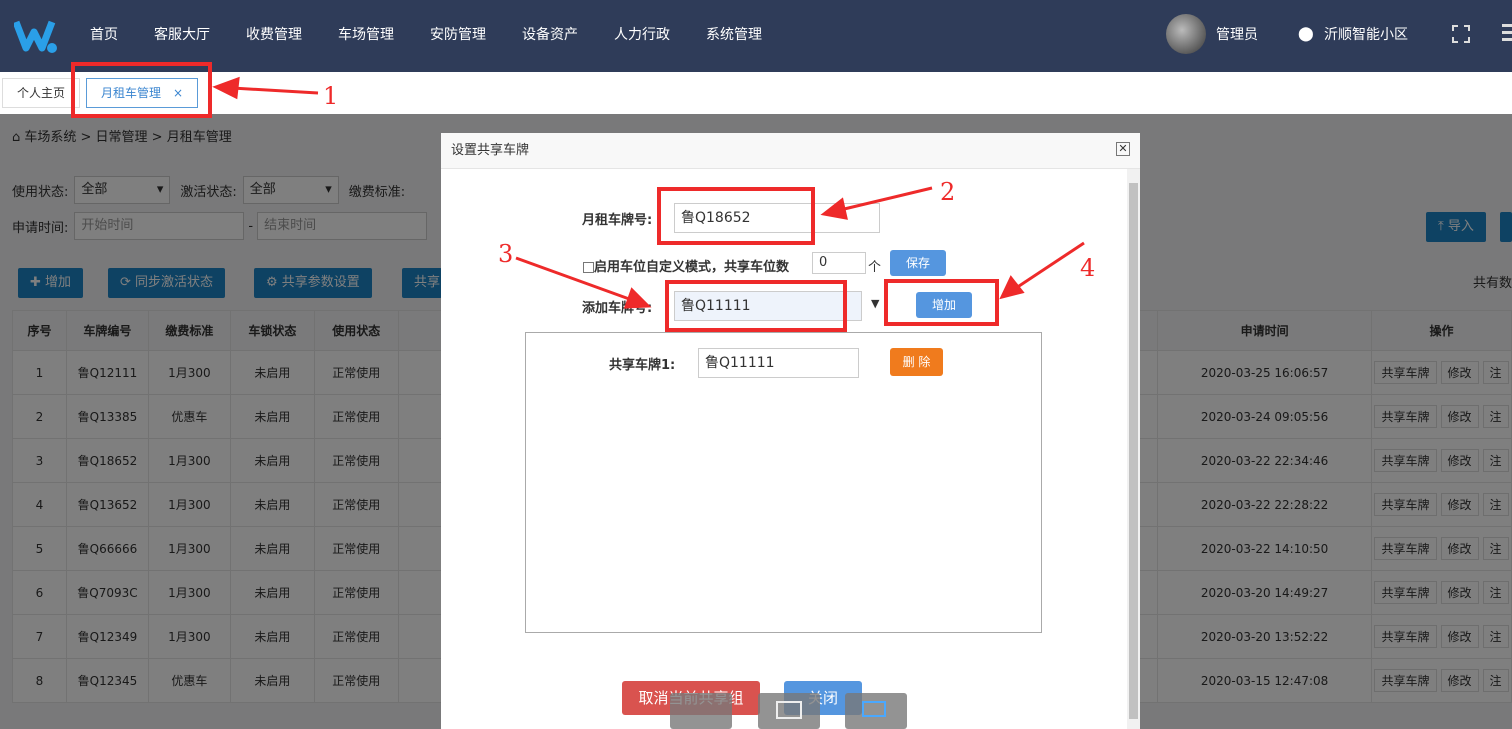 Image resolution: width=1512 pixels, height=729 pixels. Describe the element at coordinates (948, 192) in the screenshot. I see `annotation-number-2: 2` at that location.